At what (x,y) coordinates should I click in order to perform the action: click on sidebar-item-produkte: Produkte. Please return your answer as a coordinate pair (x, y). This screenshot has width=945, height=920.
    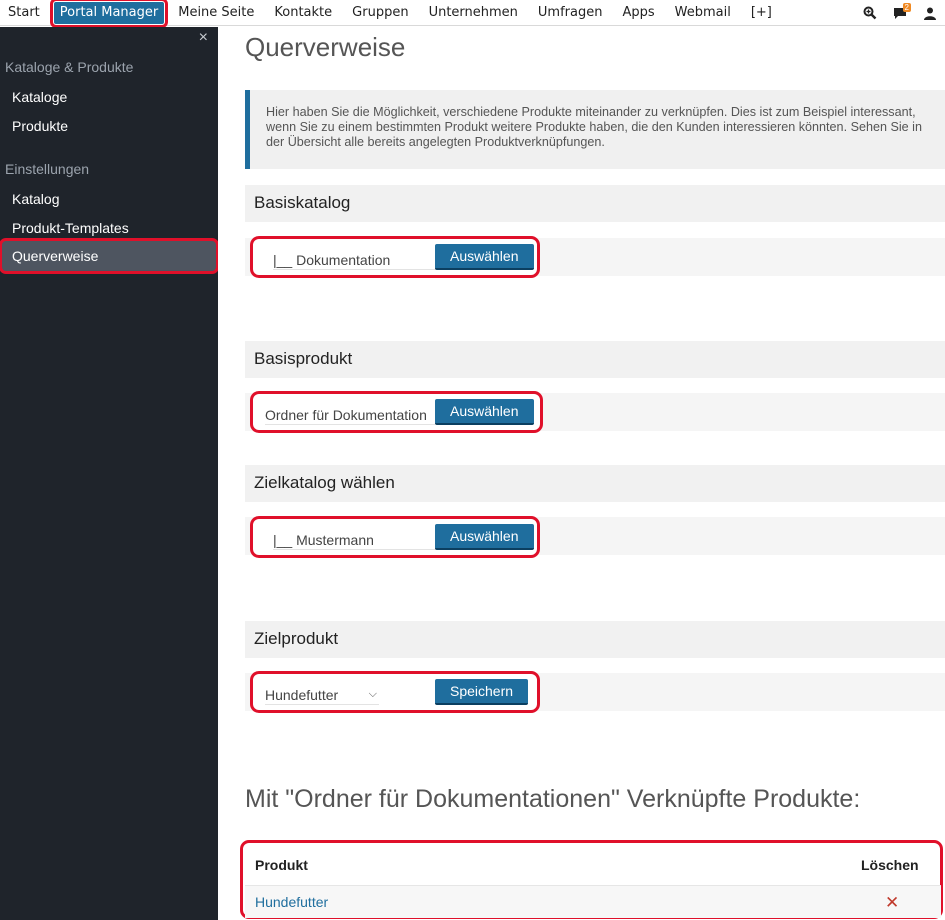
    Looking at the image, I should click on (40, 126).